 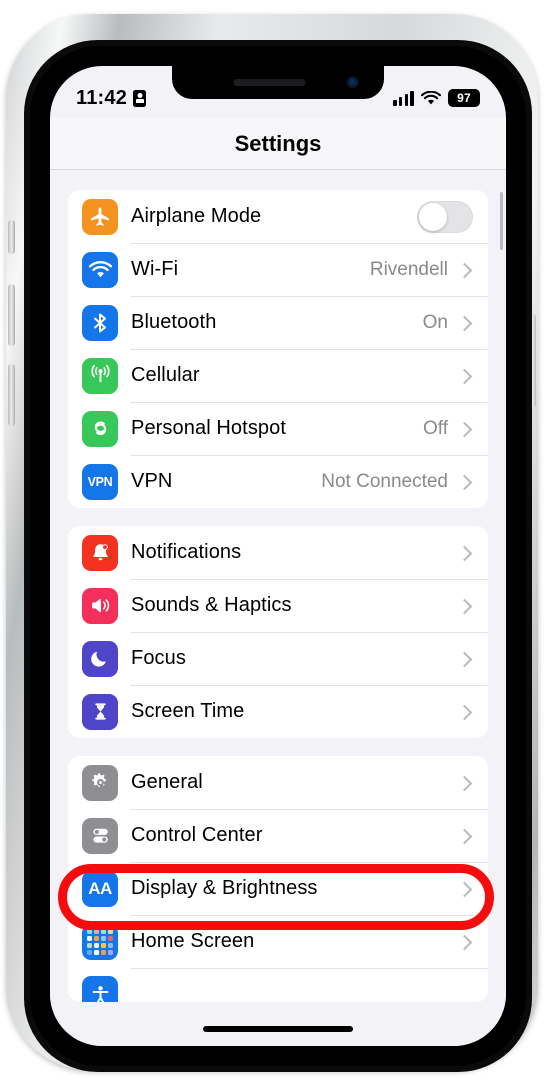 What do you see at coordinates (352, 82) in the screenshot?
I see `front-camera-icon` at bounding box center [352, 82].